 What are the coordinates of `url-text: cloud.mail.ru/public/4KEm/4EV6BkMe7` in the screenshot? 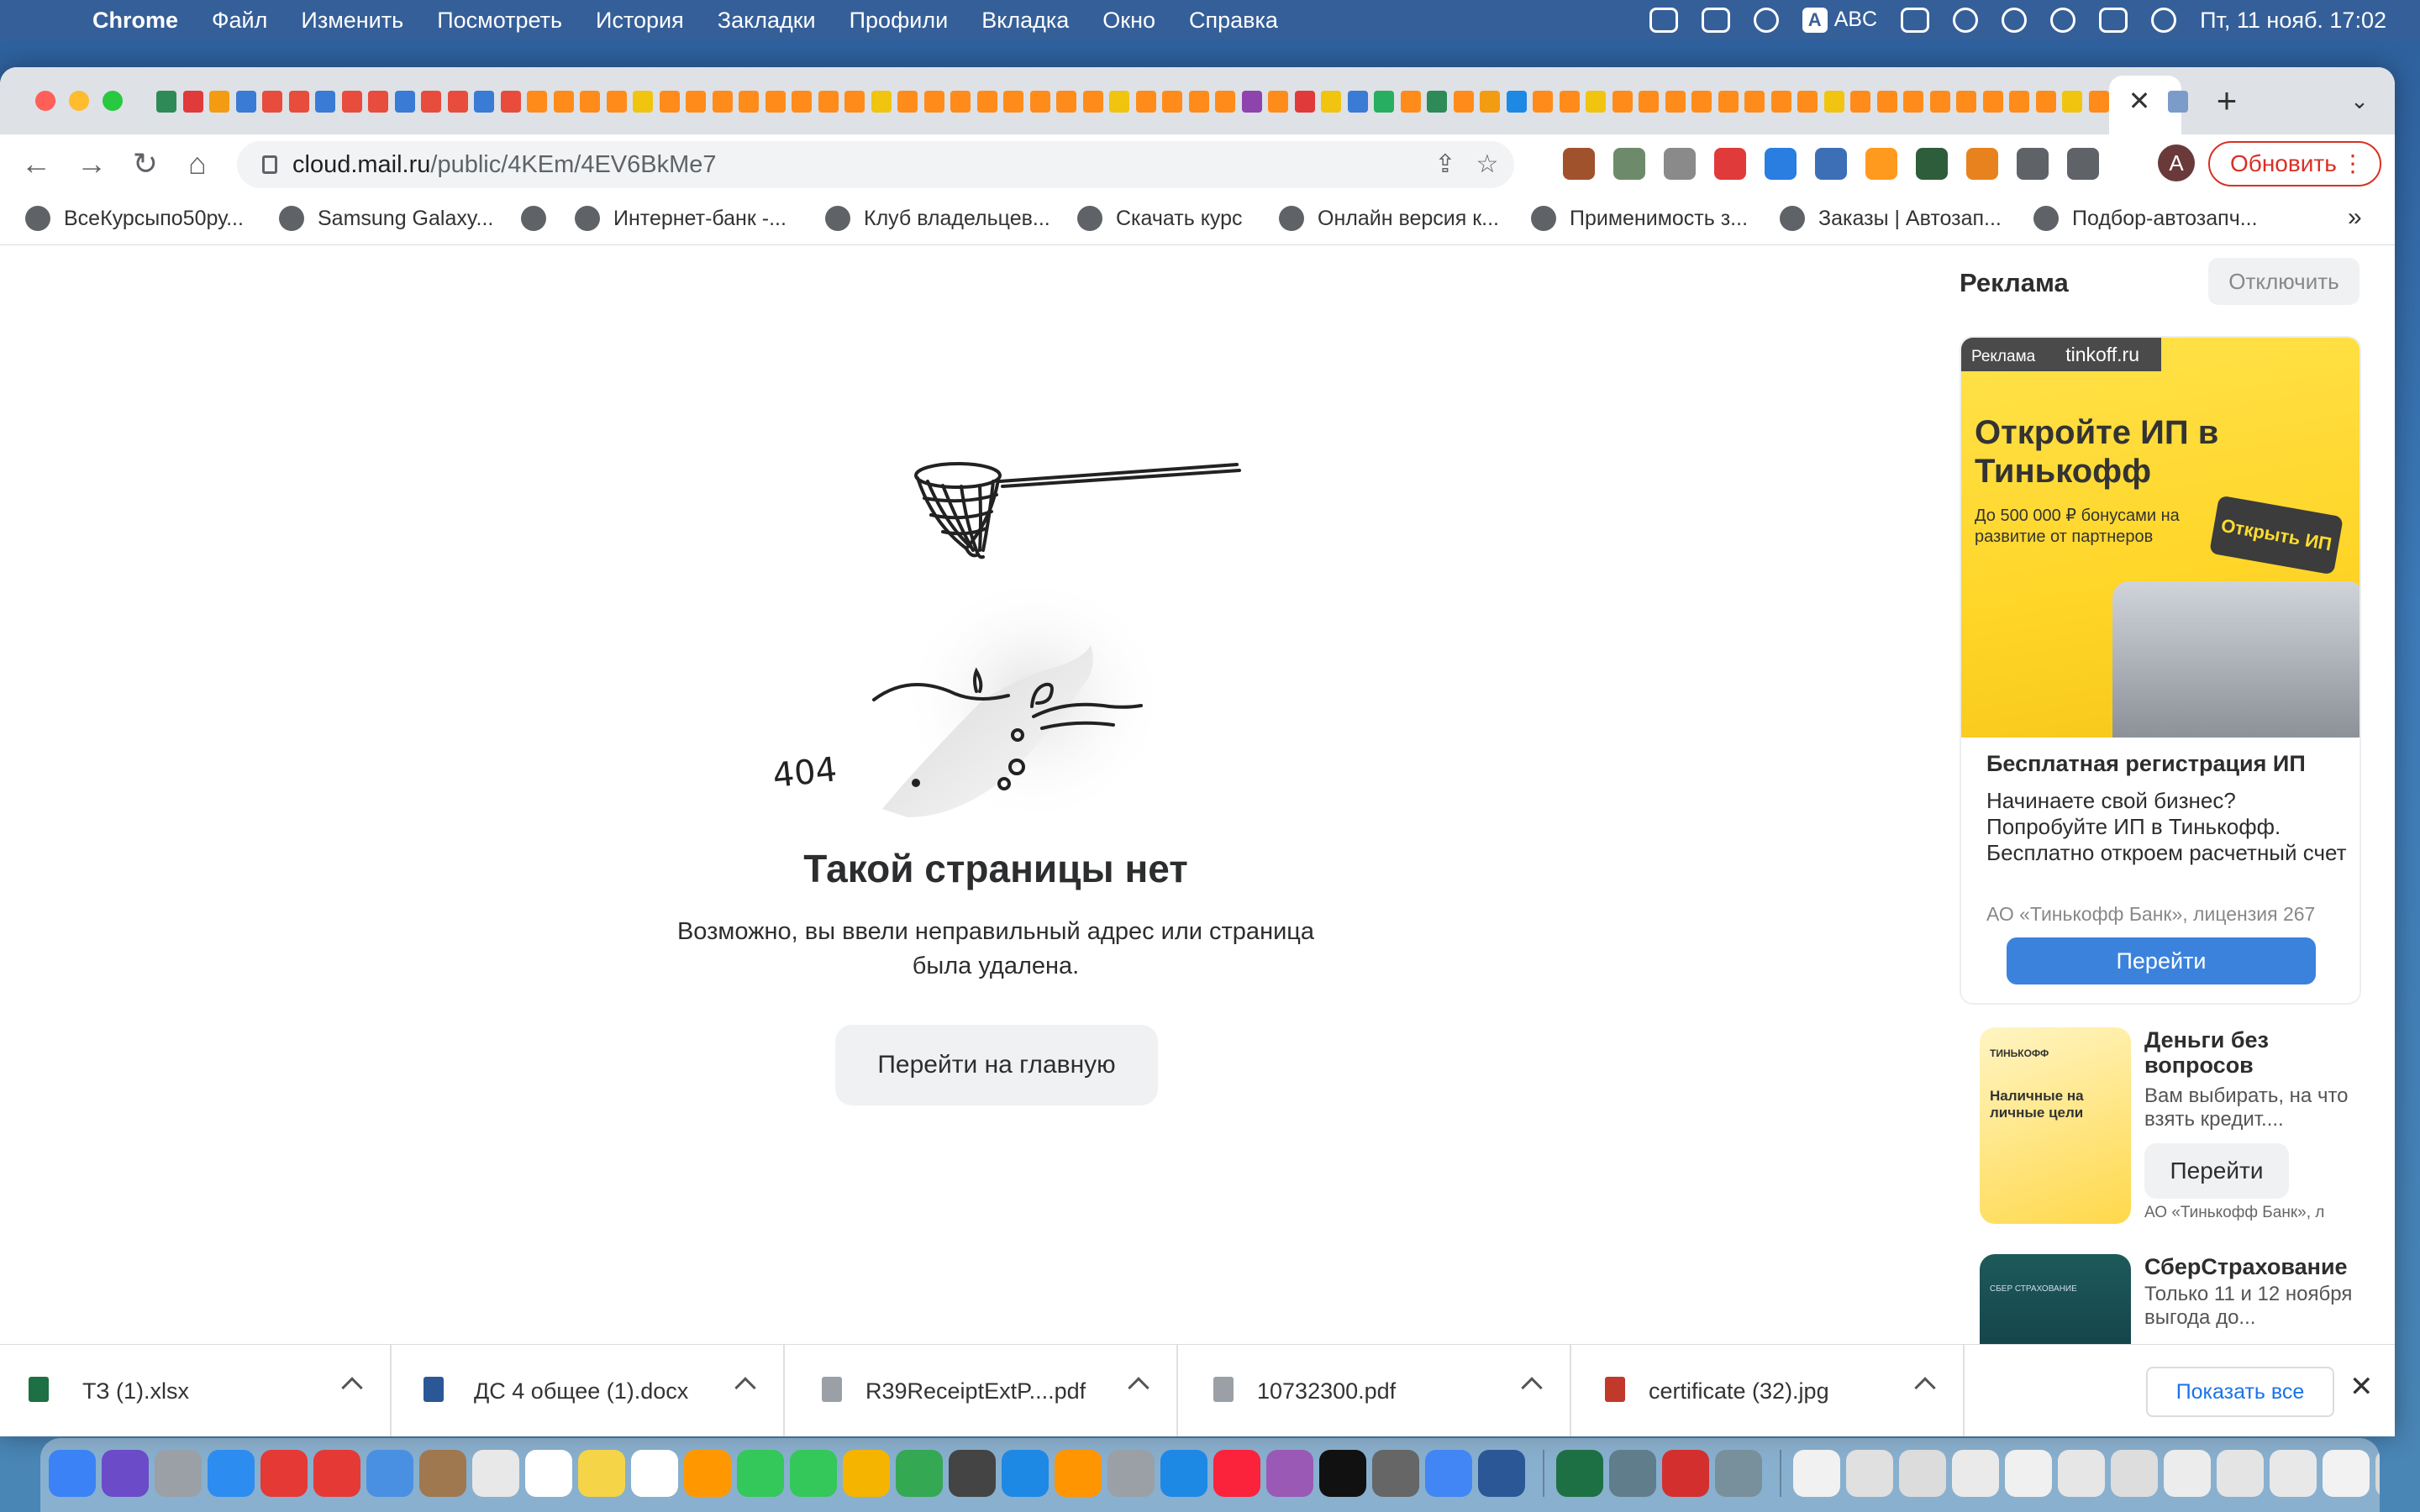 It's located at (505, 164).